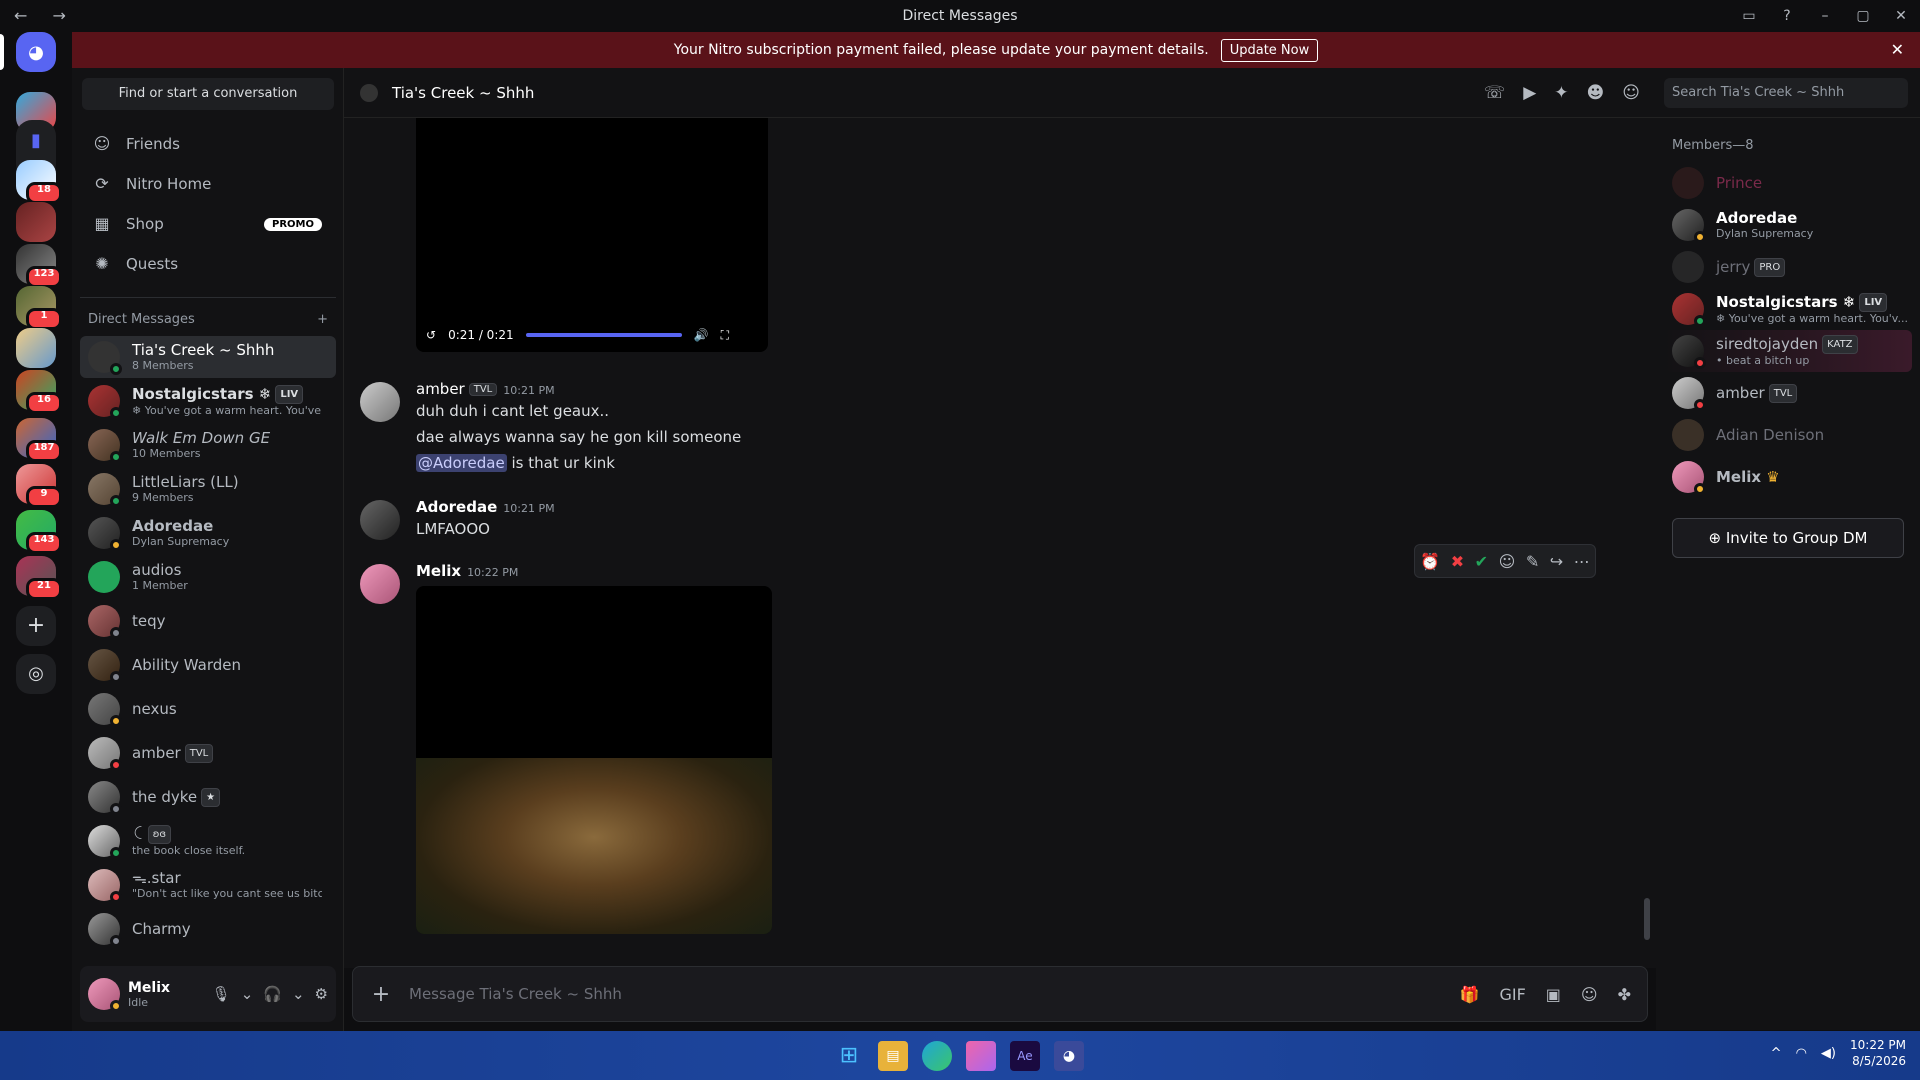 This screenshot has width=1920, height=1080. I want to click on nav-quests: ✺ Quests, so click(208, 264).